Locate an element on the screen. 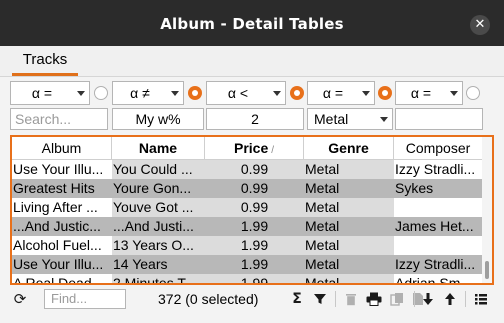 Image resolution: width=504 pixels, height=323 pixels. filter-toggle-name is located at coordinates (195, 93).